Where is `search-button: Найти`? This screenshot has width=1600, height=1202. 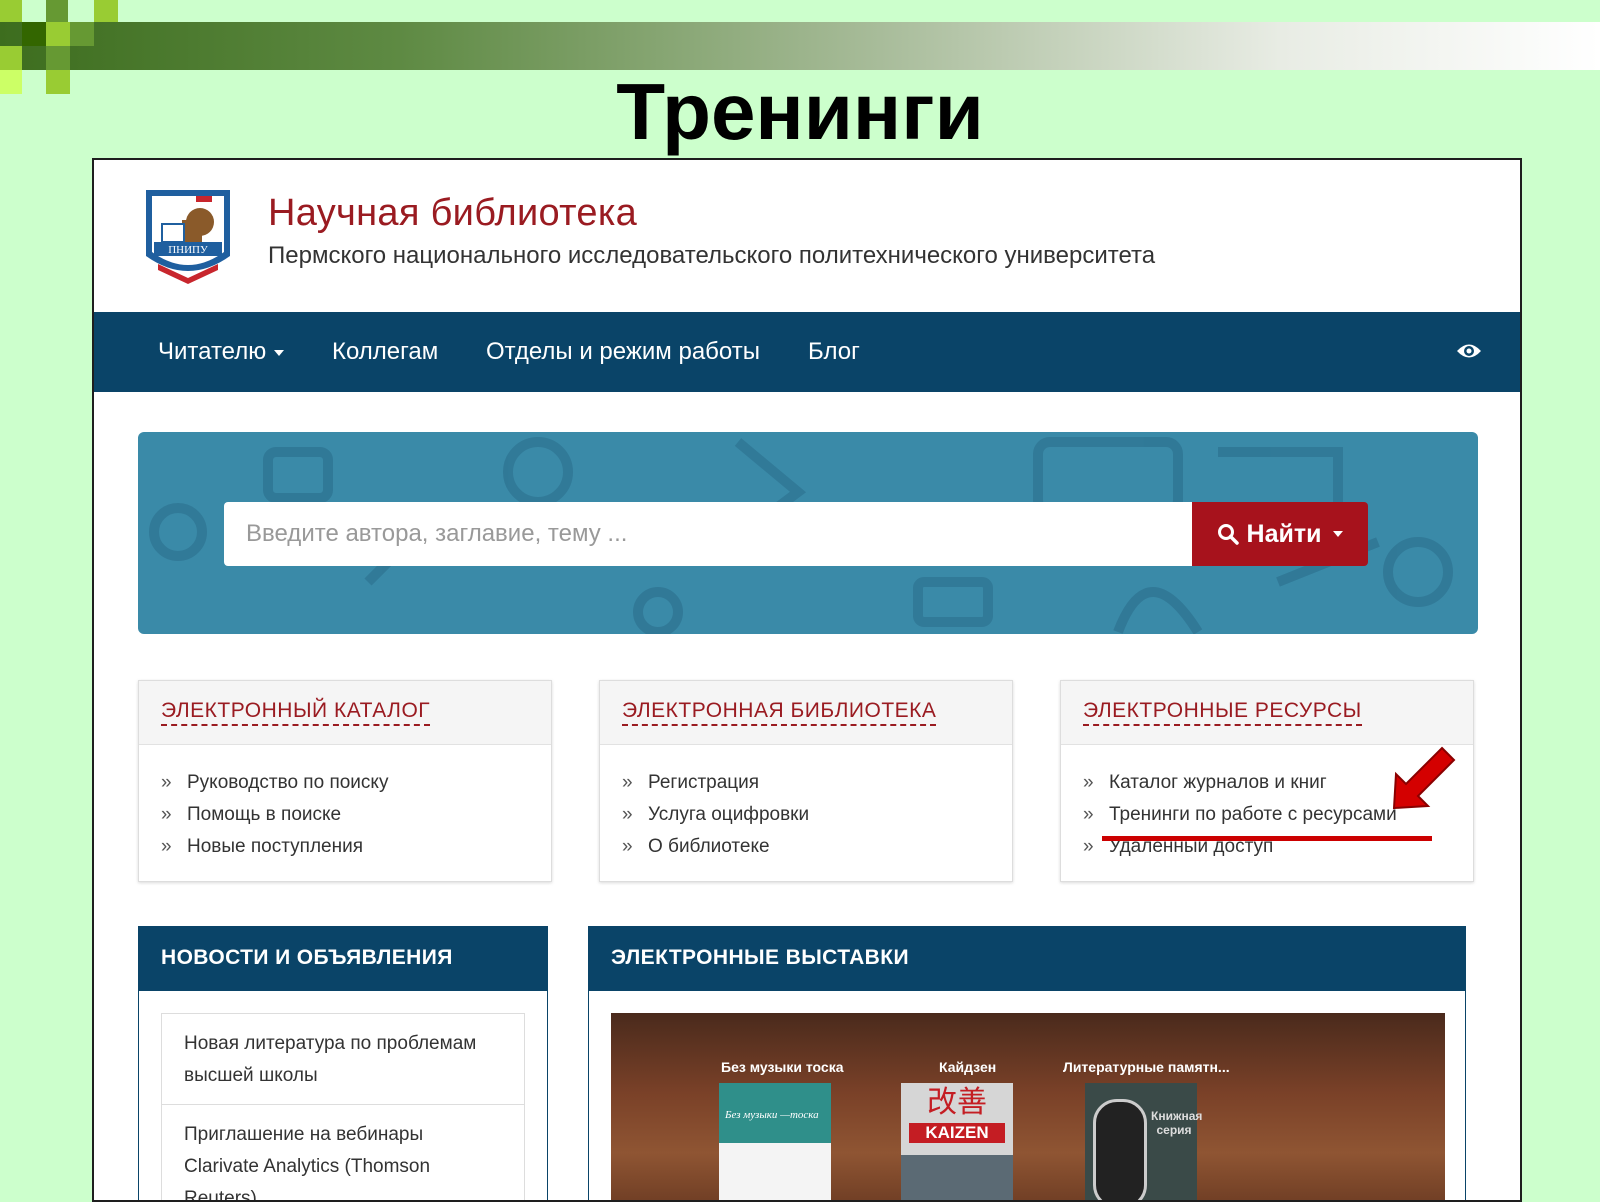
search-button: Найти is located at coordinates (1280, 534).